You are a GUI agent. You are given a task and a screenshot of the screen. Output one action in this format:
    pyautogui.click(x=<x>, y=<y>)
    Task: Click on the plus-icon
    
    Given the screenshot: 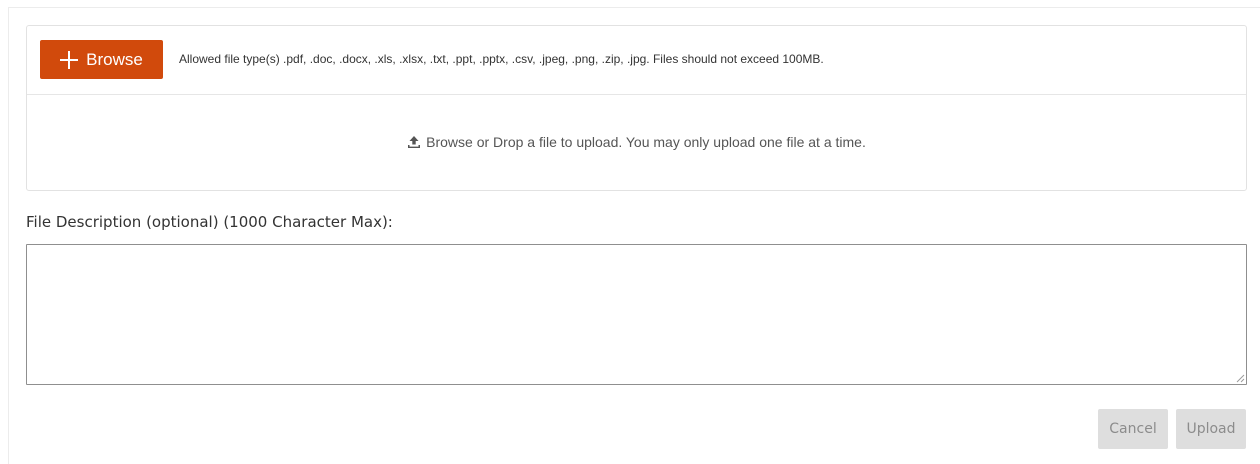 What is the action you would take?
    pyautogui.click(x=69, y=59)
    